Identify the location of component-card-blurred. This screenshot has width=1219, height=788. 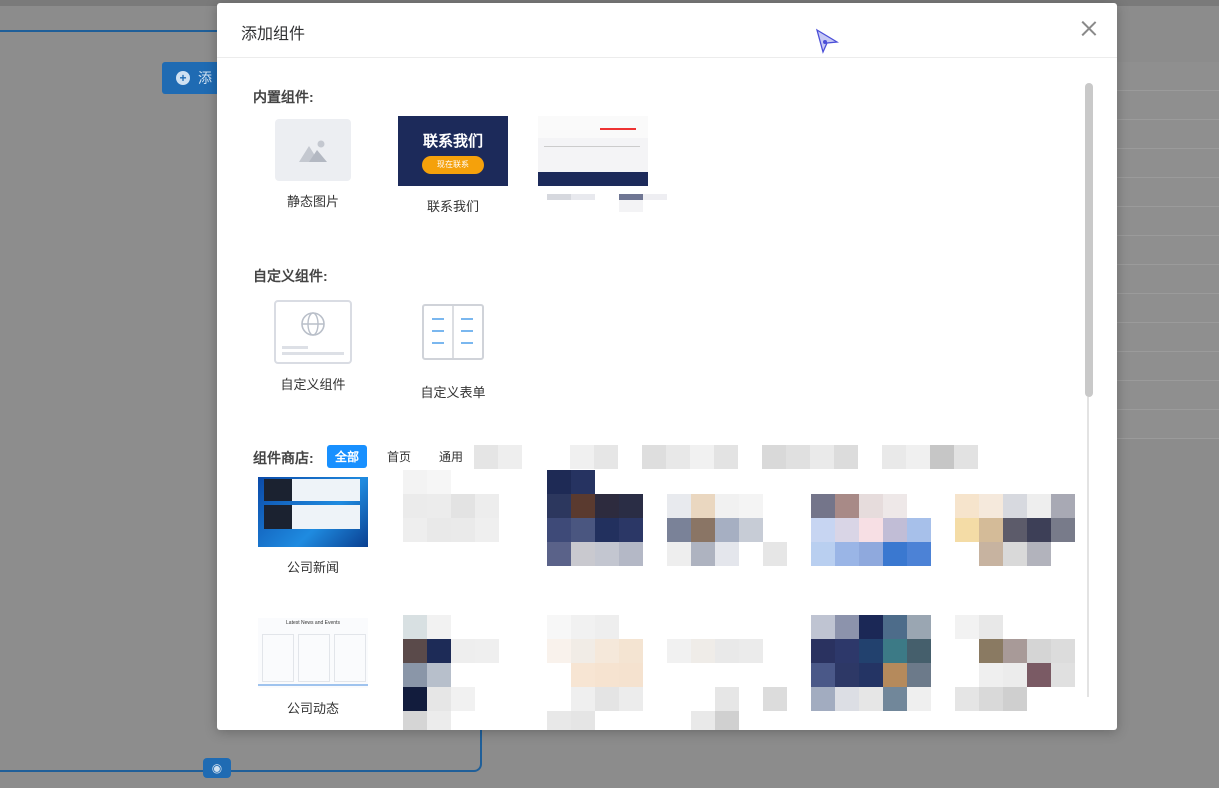
(602, 166).